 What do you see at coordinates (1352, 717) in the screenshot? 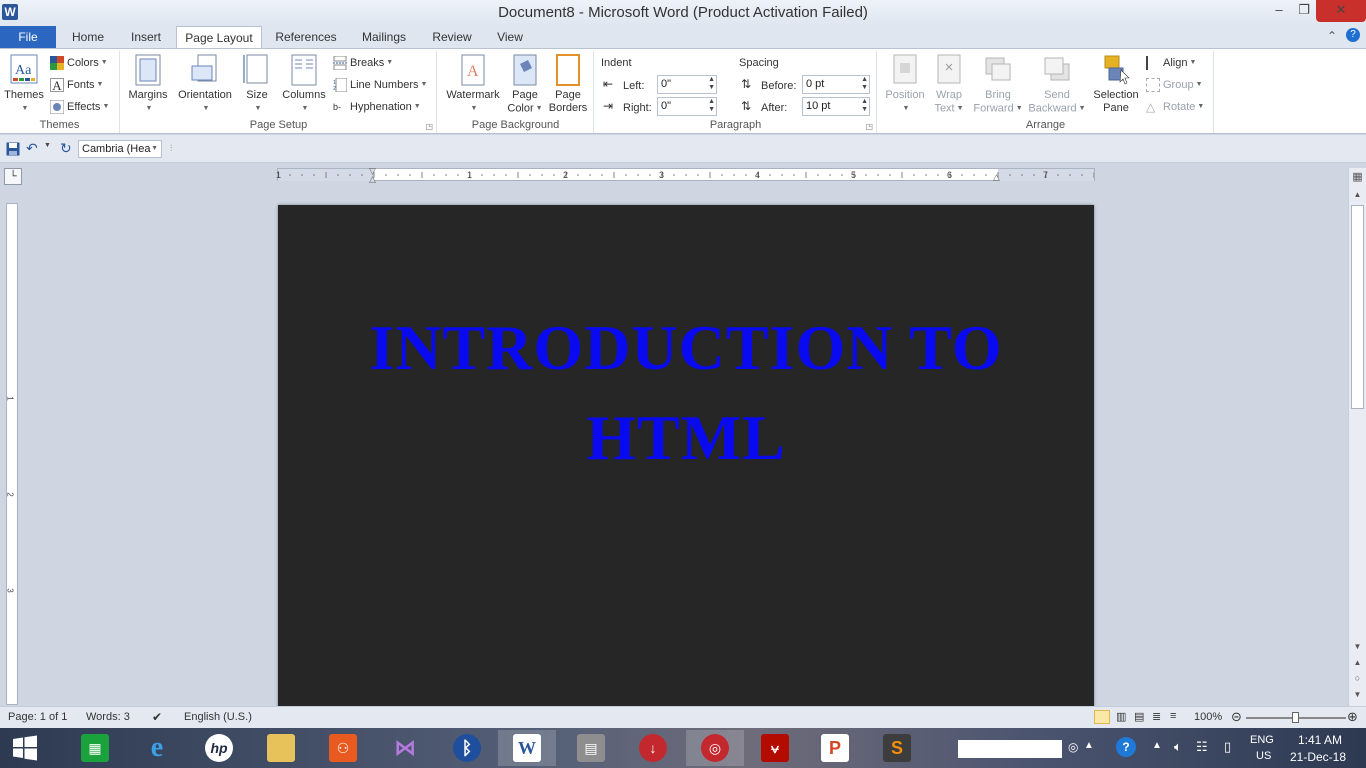
I see `zoom-in-icon: ⊕` at bounding box center [1352, 717].